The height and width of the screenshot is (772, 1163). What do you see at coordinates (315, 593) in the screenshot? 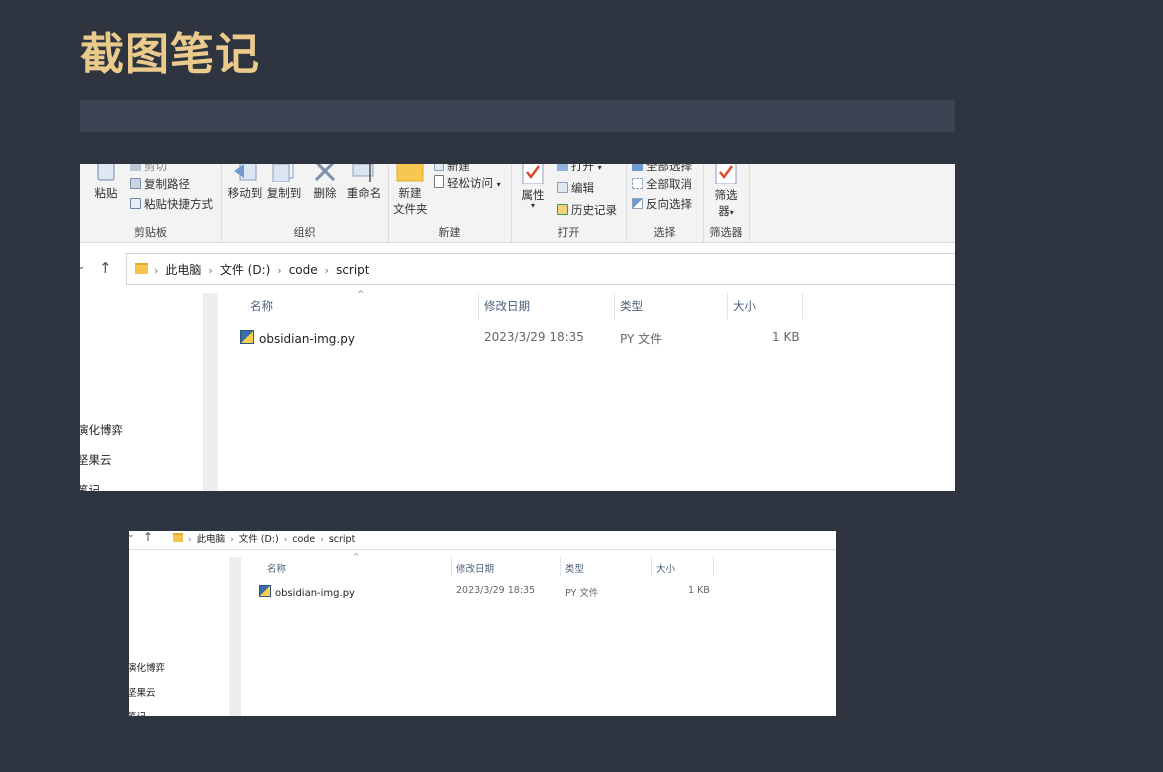
I see `file-name: obsidian-img.py` at bounding box center [315, 593].